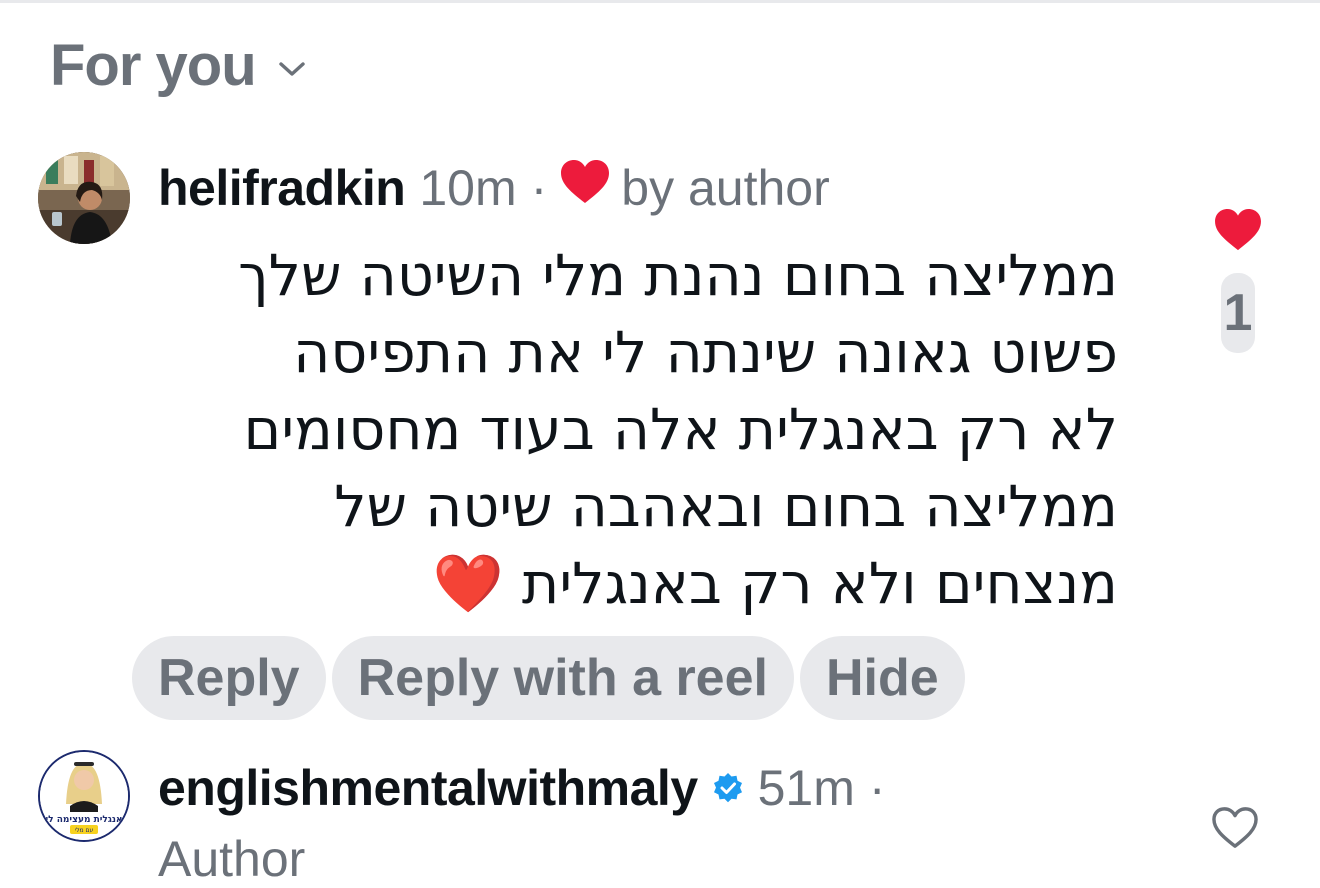  What do you see at coordinates (1238, 313) in the screenshot?
I see `like-count: 1` at bounding box center [1238, 313].